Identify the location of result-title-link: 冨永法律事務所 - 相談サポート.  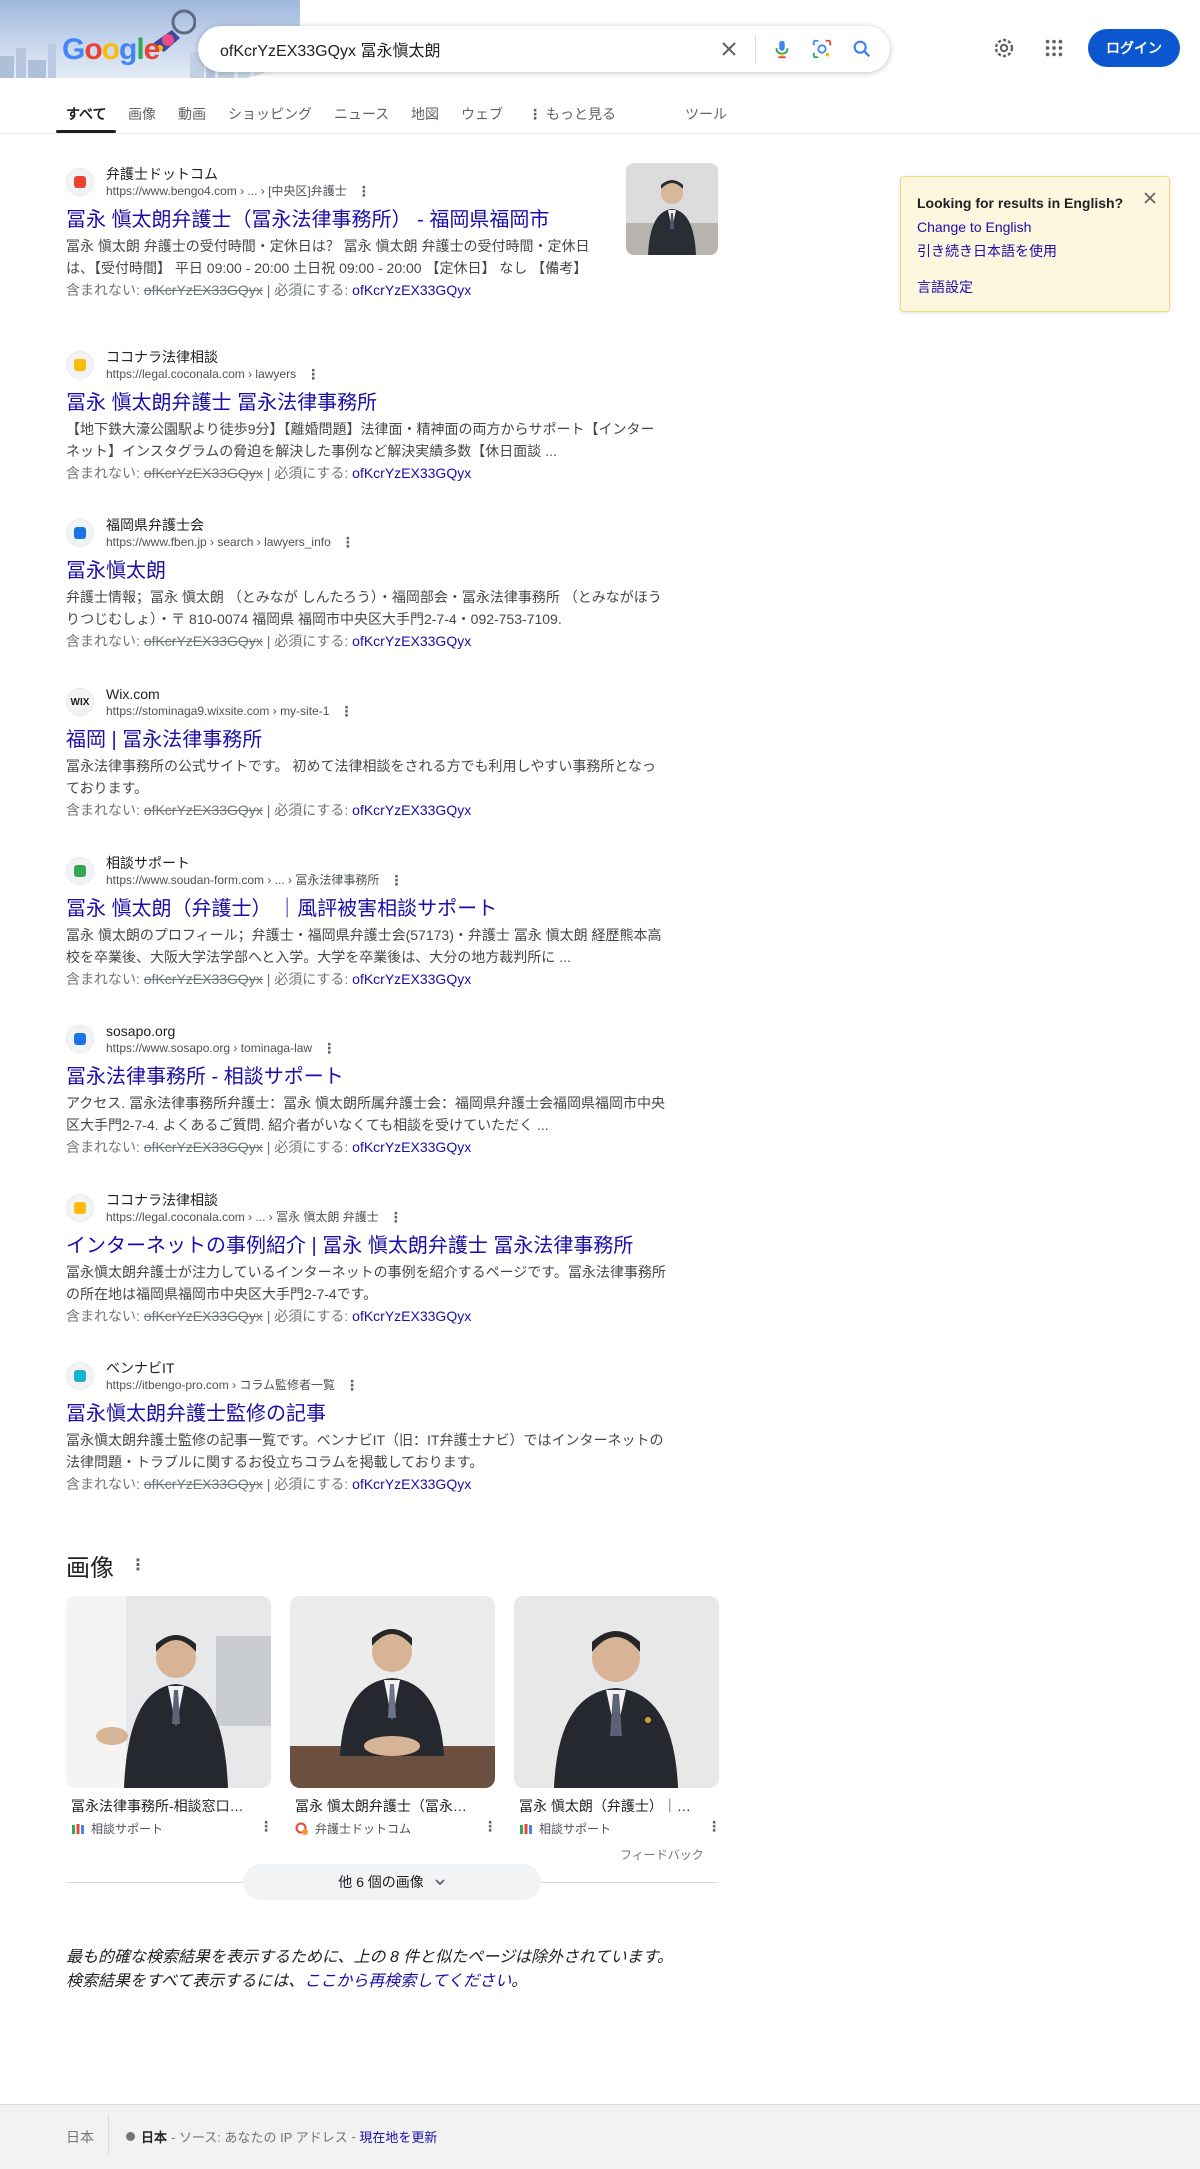
(366, 1077).